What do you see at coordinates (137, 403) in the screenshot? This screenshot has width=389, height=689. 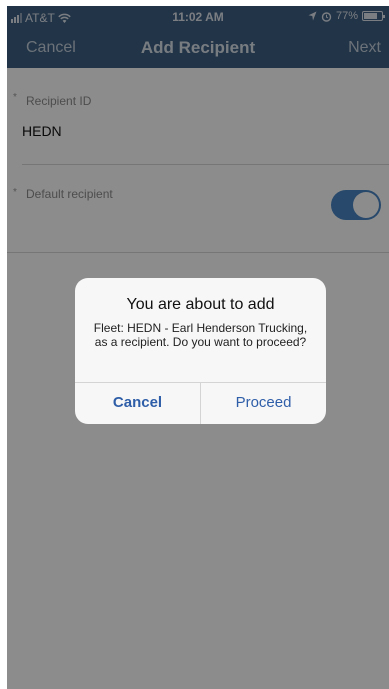 I see `alert-cancel-button: Cancel` at bounding box center [137, 403].